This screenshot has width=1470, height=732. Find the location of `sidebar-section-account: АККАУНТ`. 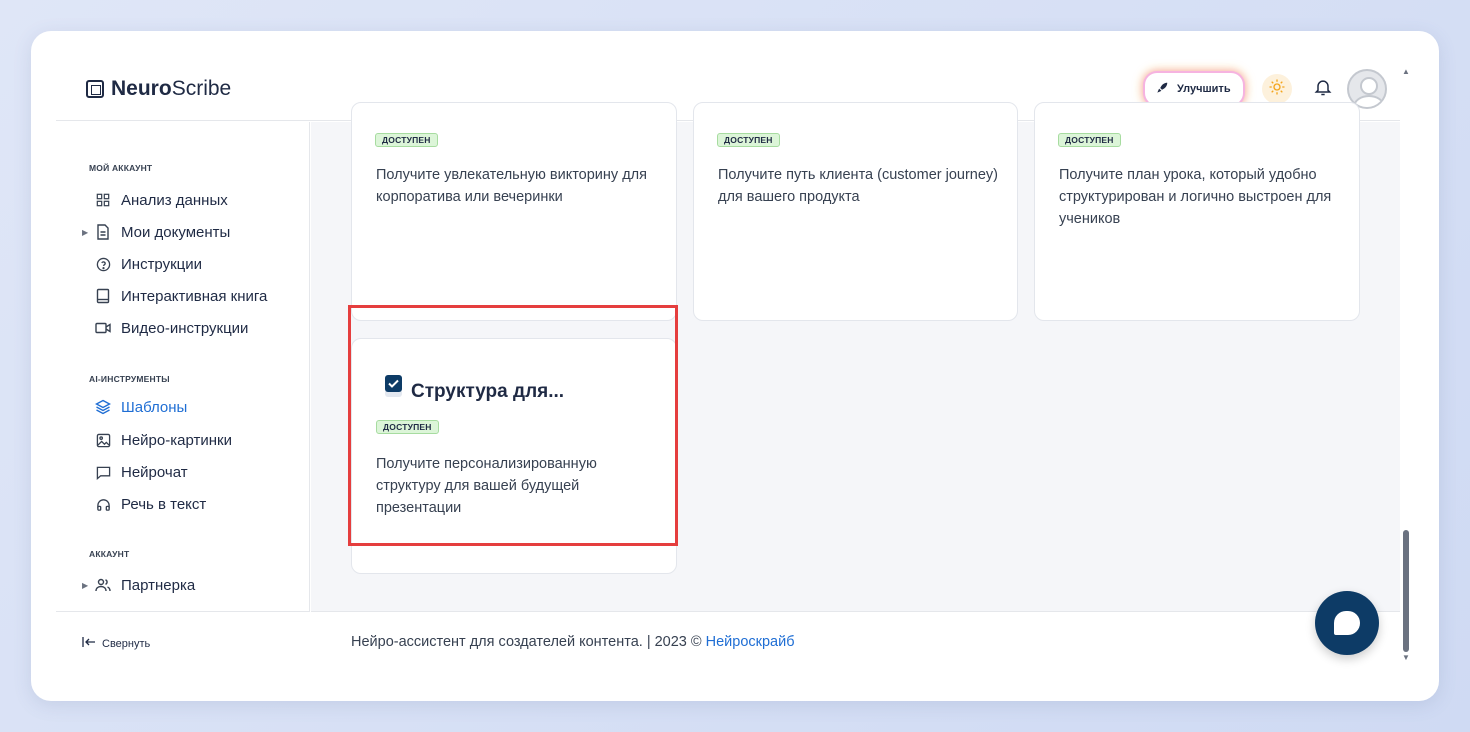

sidebar-section-account: АККАУНТ is located at coordinates (109, 554).